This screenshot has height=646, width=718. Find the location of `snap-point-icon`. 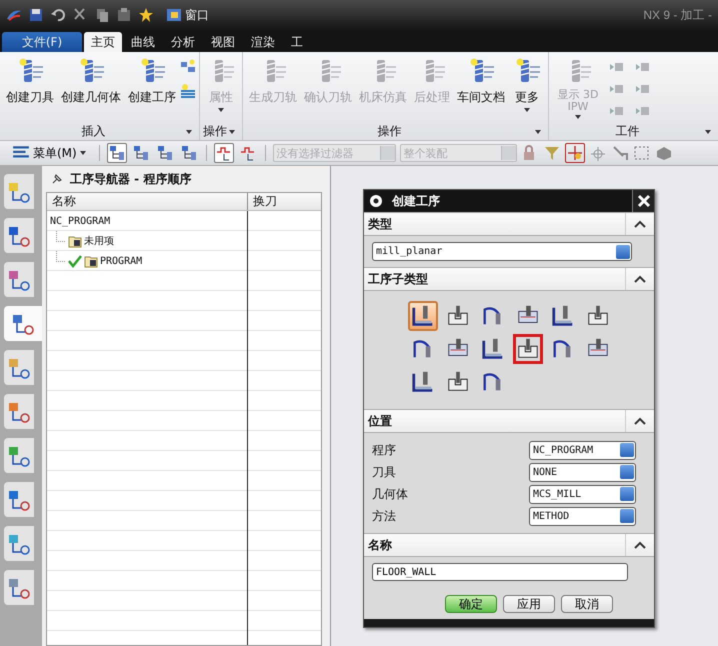

snap-point-icon is located at coordinates (574, 153).